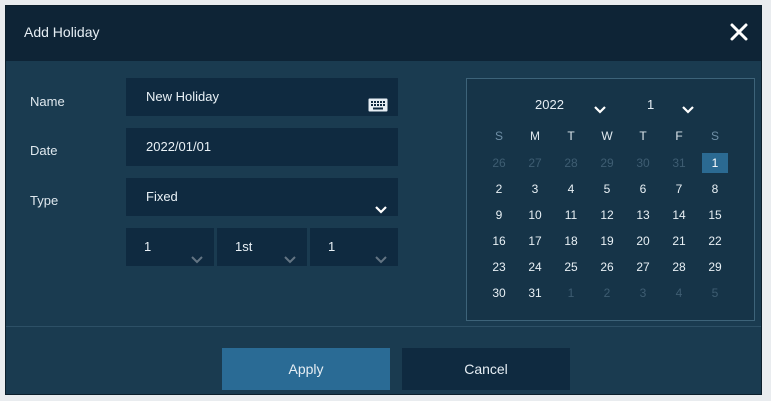  What do you see at coordinates (571, 293) in the screenshot?
I see `calendar-day-outside: 1` at bounding box center [571, 293].